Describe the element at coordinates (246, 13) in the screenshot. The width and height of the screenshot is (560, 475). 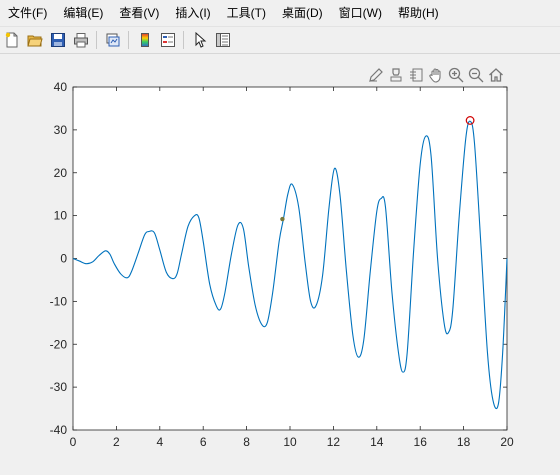
I see `menu-tools: 工具(T)` at that location.